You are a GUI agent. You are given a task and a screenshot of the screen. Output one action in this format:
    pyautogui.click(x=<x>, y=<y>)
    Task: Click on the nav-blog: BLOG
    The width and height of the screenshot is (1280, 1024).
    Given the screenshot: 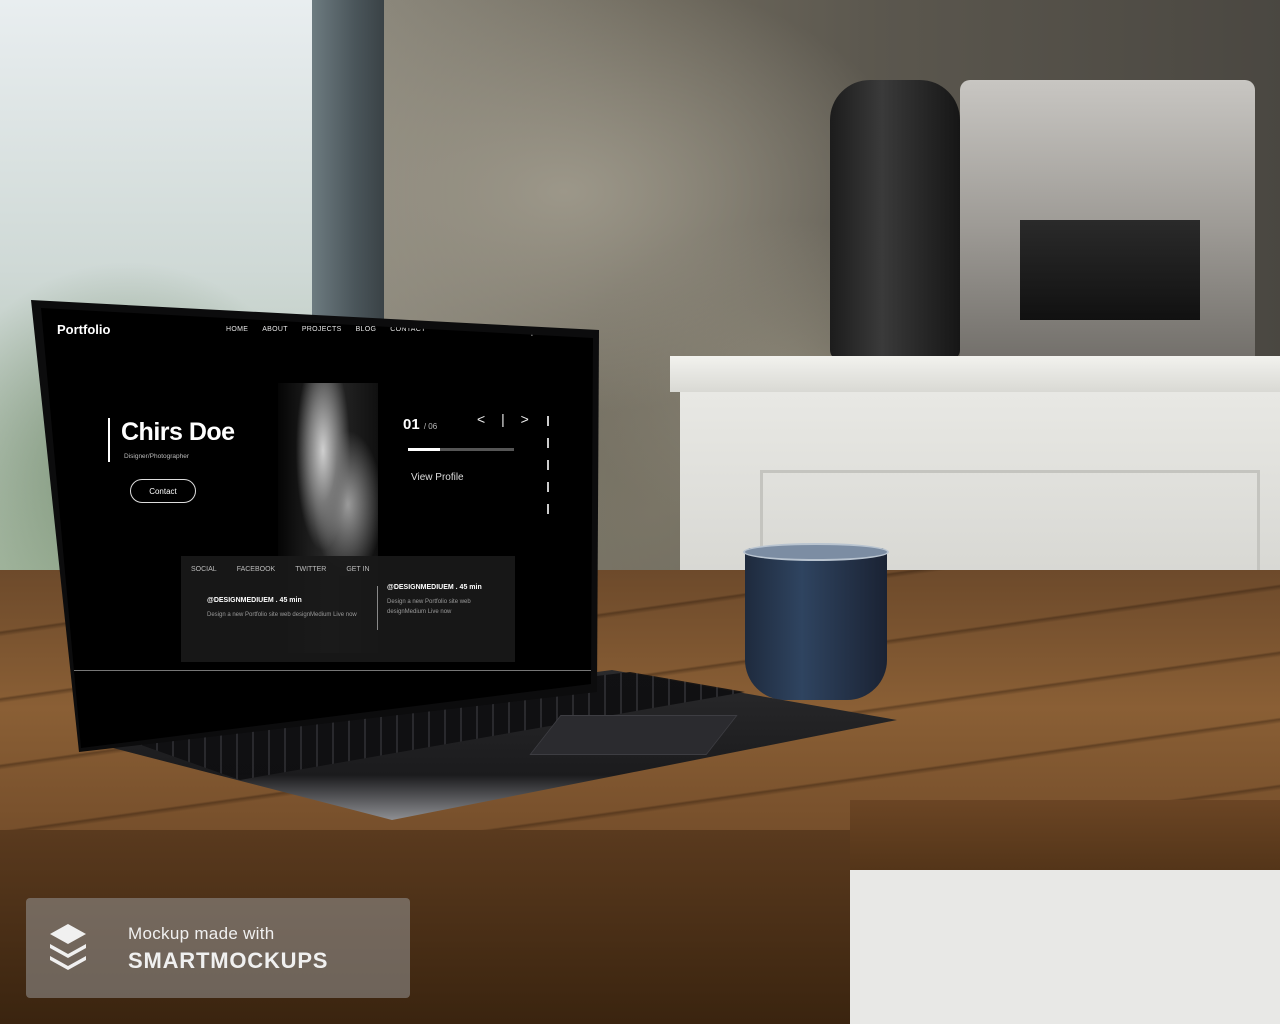 What is the action you would take?
    pyautogui.click(x=366, y=329)
    